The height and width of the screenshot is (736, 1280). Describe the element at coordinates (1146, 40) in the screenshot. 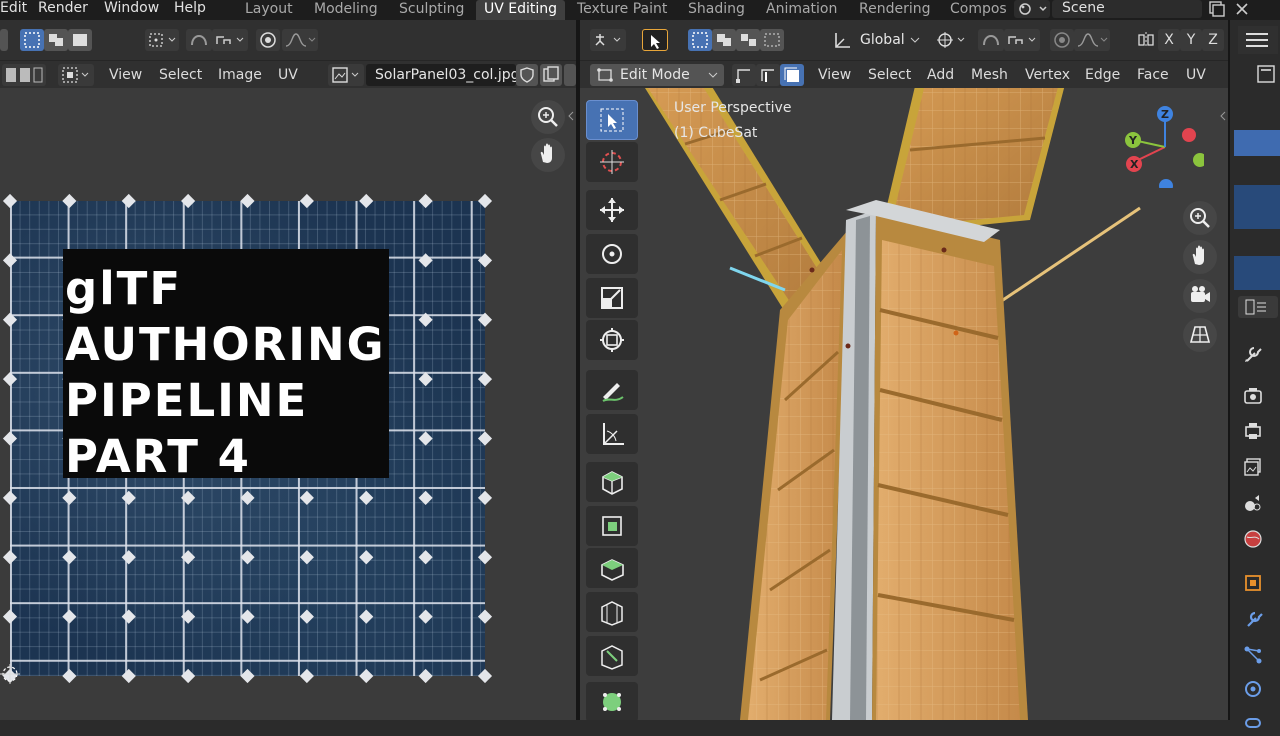

I see `mirror-options-icon` at that location.